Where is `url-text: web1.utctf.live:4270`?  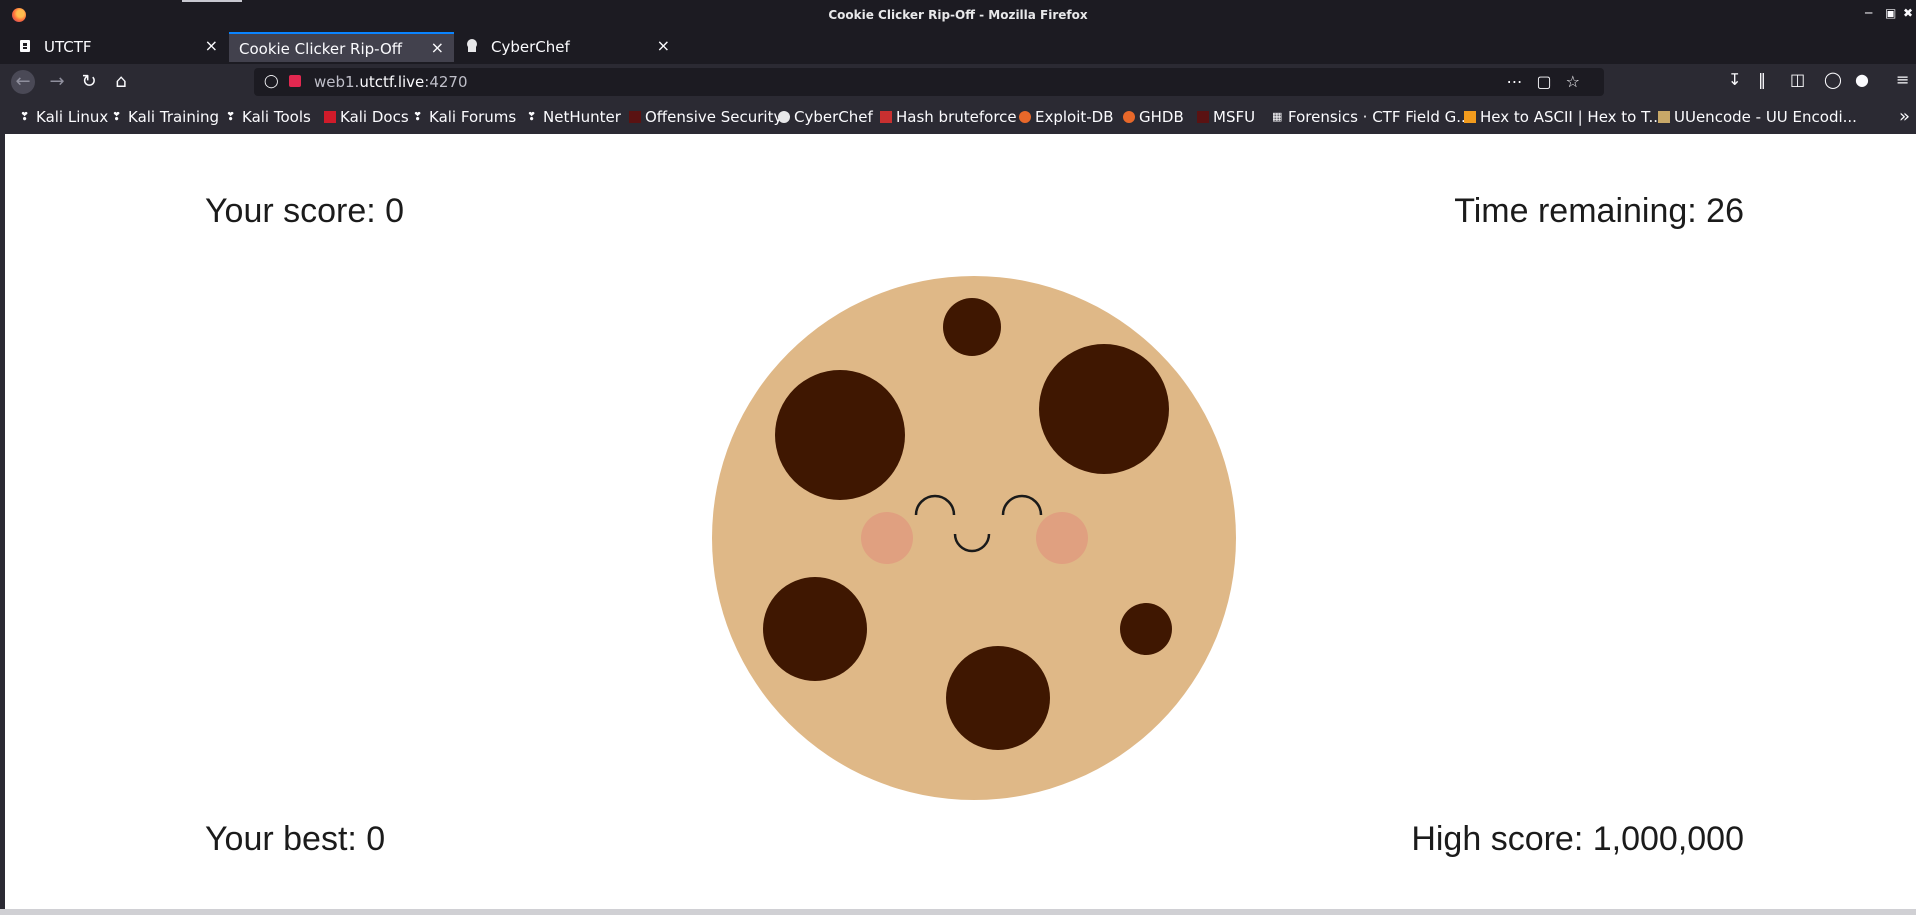 url-text: web1.utctf.live:4270 is located at coordinates (391, 82).